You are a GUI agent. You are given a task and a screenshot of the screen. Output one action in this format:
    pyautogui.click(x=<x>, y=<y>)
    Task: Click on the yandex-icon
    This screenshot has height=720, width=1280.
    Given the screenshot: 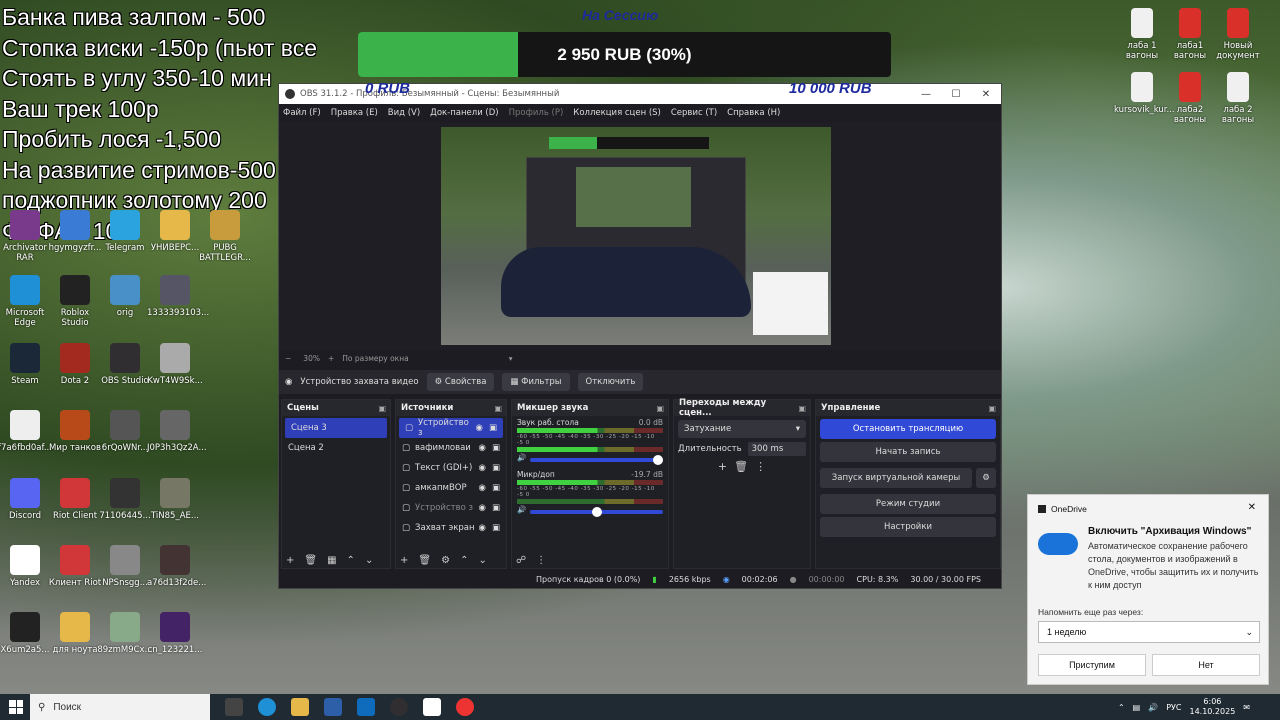 What is the action you would take?
    pyautogui.click(x=465, y=707)
    